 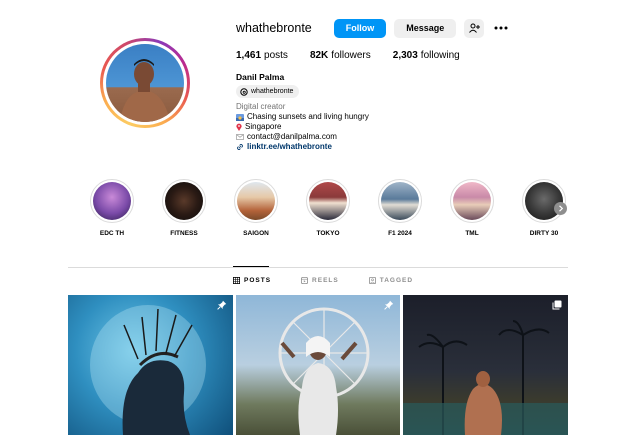 I want to click on active-tab-indicator, so click(x=251, y=266).